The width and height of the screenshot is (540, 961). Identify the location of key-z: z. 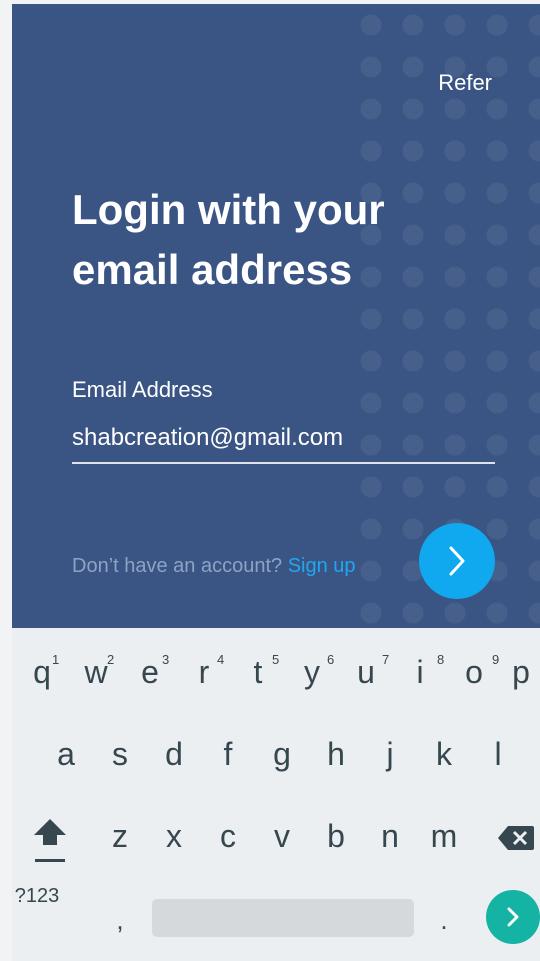
(120, 836).